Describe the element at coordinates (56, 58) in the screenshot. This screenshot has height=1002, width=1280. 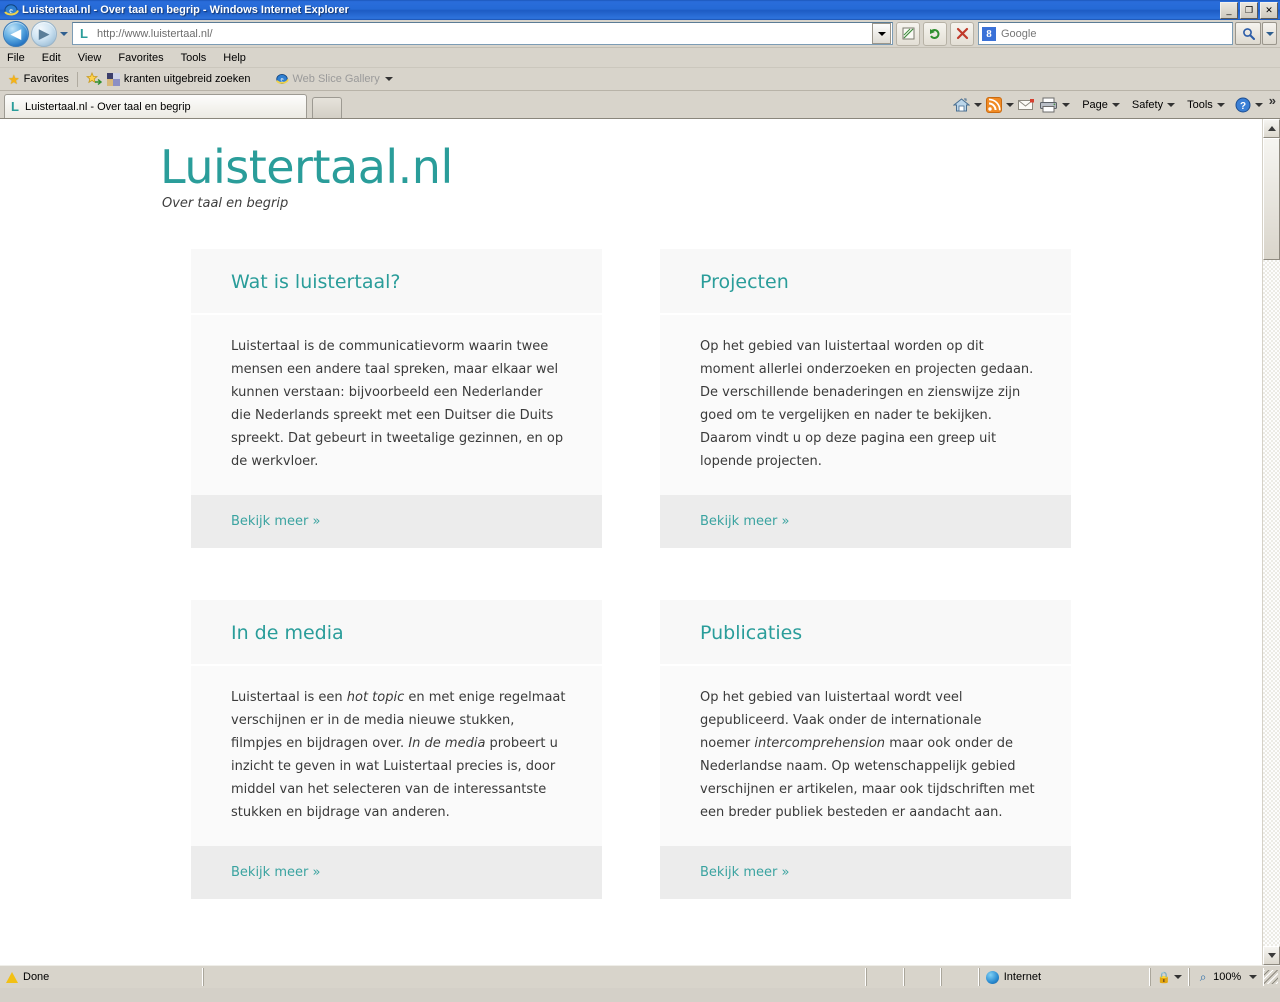
I see `menu-item-edit: Edit` at that location.